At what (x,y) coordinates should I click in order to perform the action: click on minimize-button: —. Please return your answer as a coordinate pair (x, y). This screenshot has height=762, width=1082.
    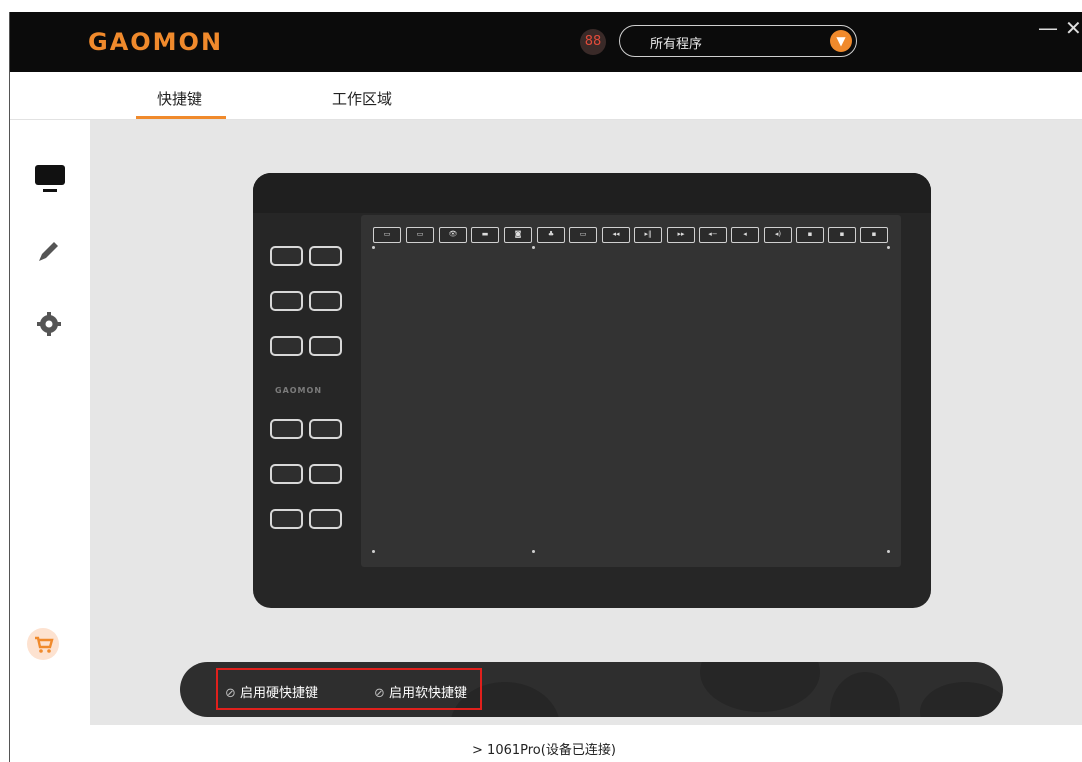
    Looking at the image, I should click on (1048, 28).